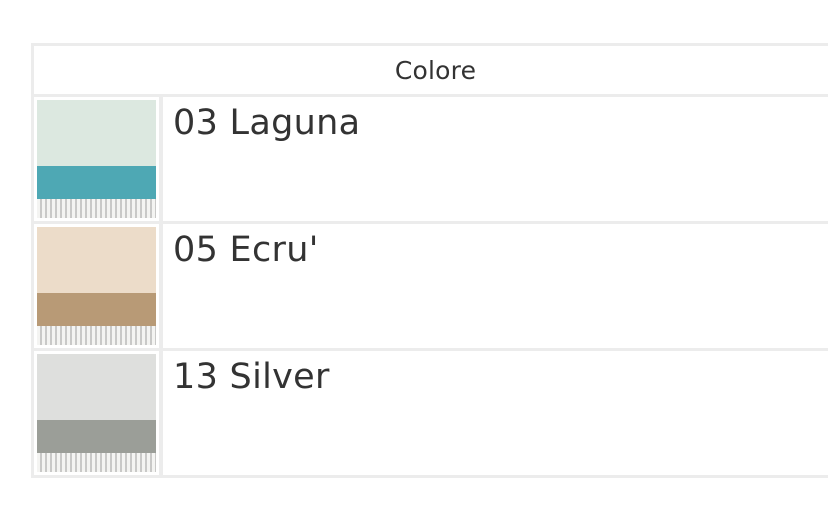 Image resolution: width=828 pixels, height=525 pixels. Describe the element at coordinates (267, 123) in the screenshot. I see `color-name: 03 Laguna` at that location.